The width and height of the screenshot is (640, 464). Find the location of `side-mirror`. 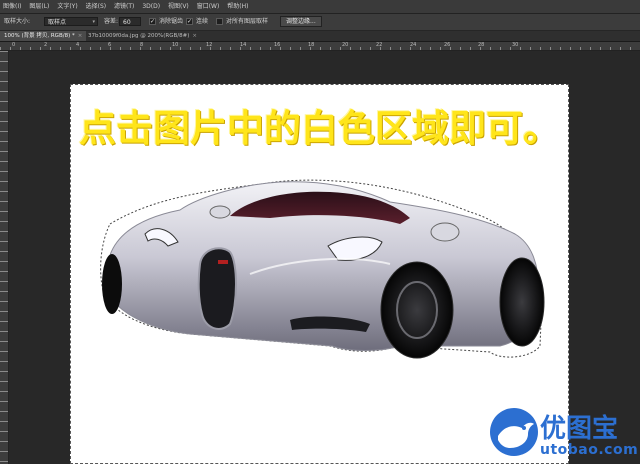

side-mirror is located at coordinates (445, 232).